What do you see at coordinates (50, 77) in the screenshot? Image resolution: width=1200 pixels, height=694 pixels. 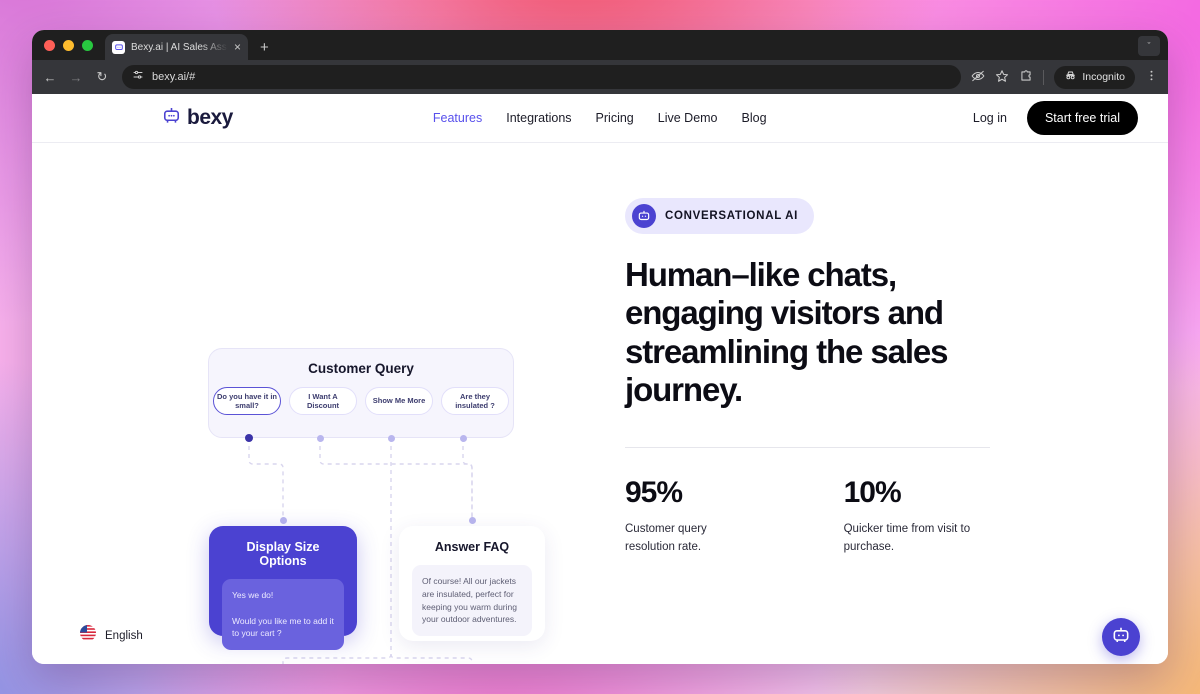 I see `back-icon: ←` at bounding box center [50, 77].